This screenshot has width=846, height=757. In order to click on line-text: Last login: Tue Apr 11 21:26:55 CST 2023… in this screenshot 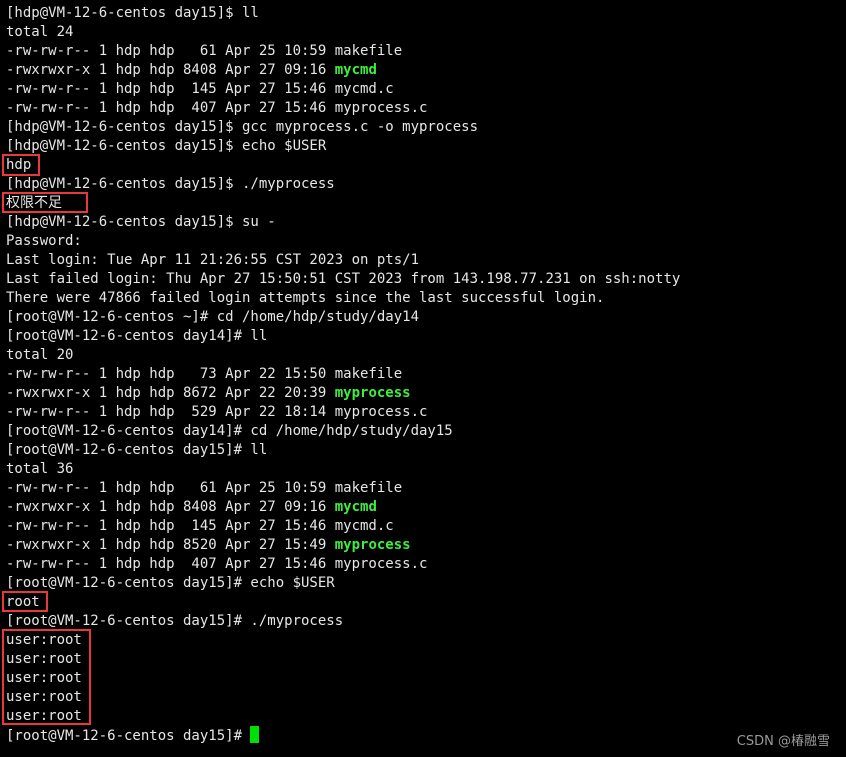, I will do `click(213, 260)`.